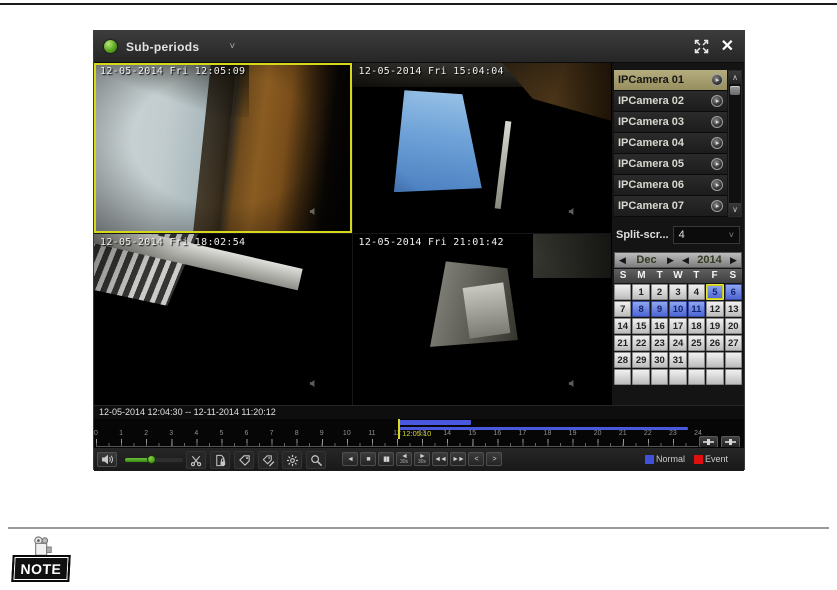 The height and width of the screenshot is (590, 837). What do you see at coordinates (735, 90) in the screenshot?
I see `scrollbar-thumb` at bounding box center [735, 90].